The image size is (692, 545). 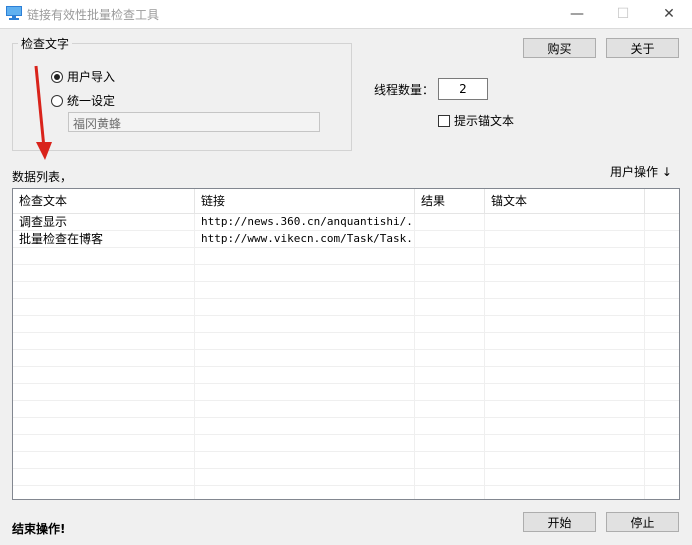 I want to click on column-header-empty, so click(x=662, y=201).